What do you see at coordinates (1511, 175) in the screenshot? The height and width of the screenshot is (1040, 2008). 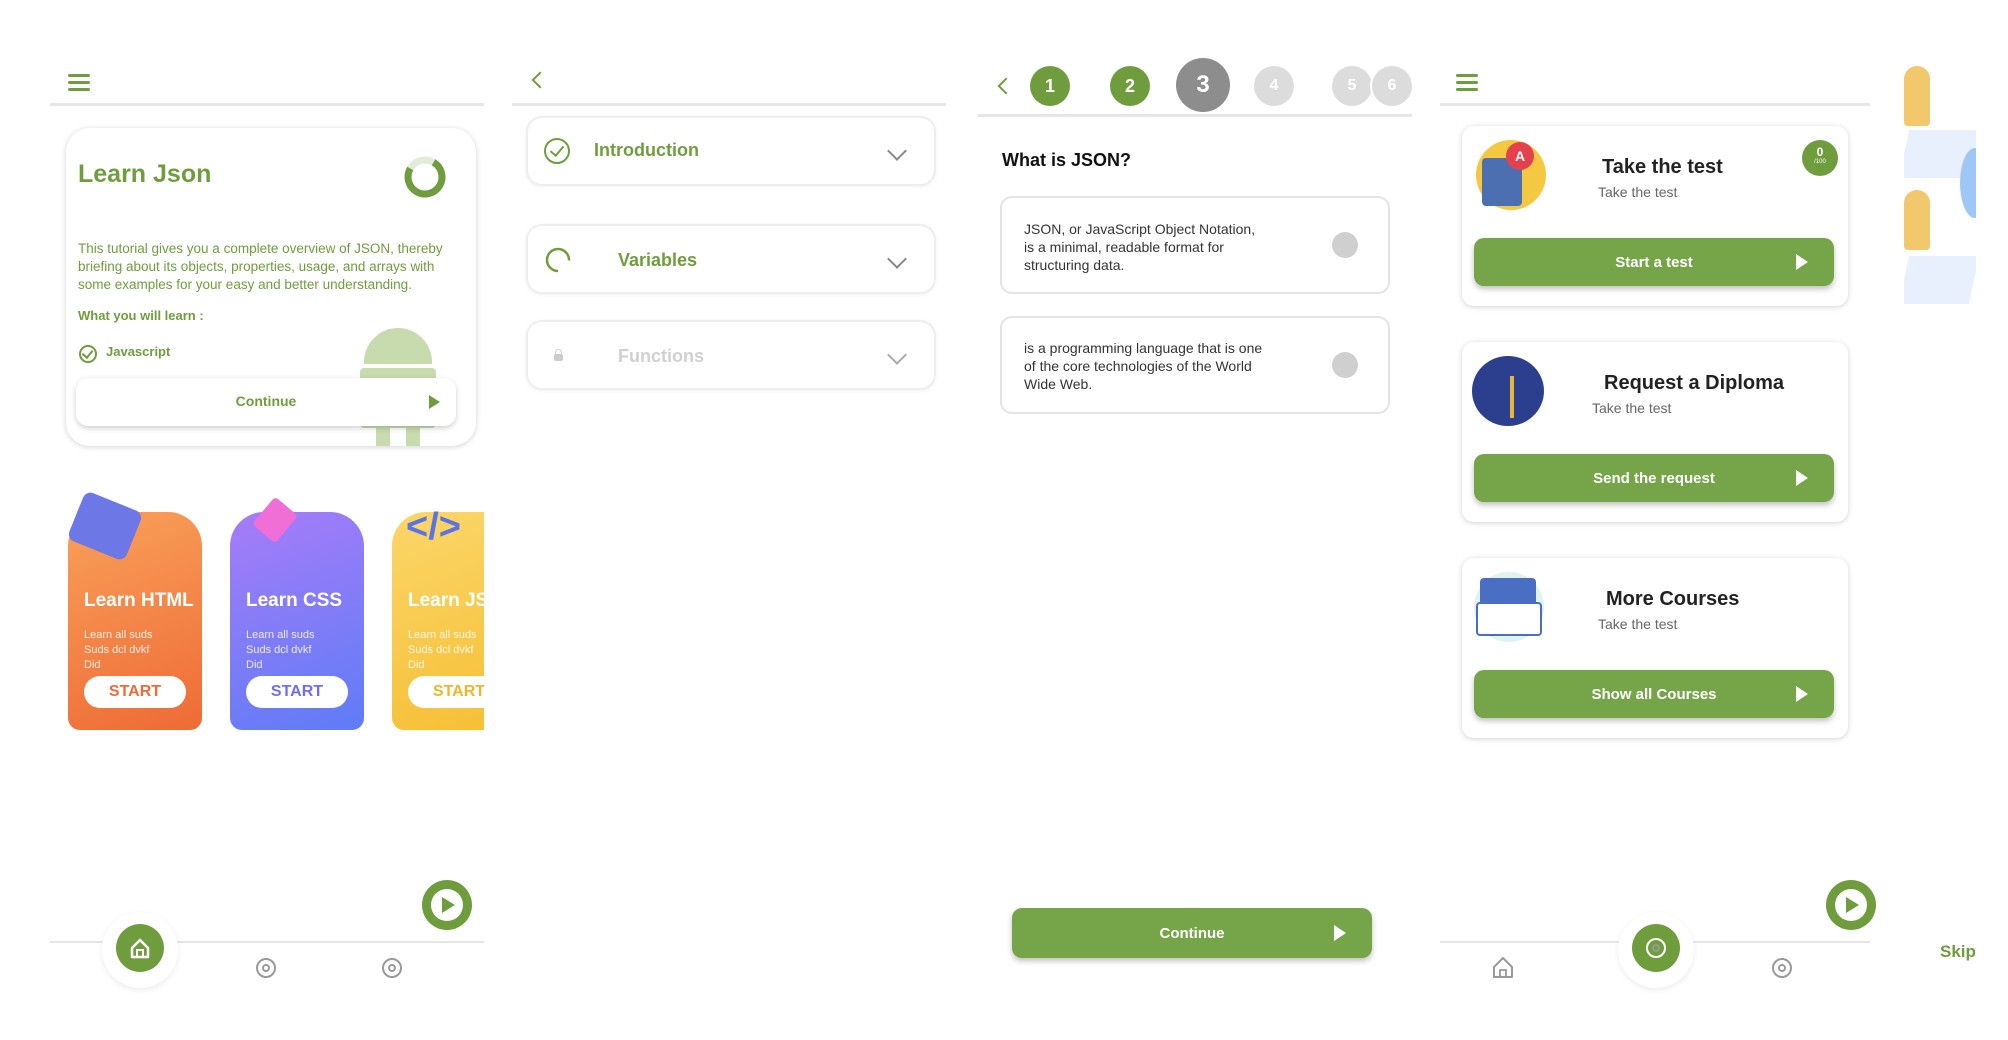 I see `test-sheet-icon: A` at bounding box center [1511, 175].